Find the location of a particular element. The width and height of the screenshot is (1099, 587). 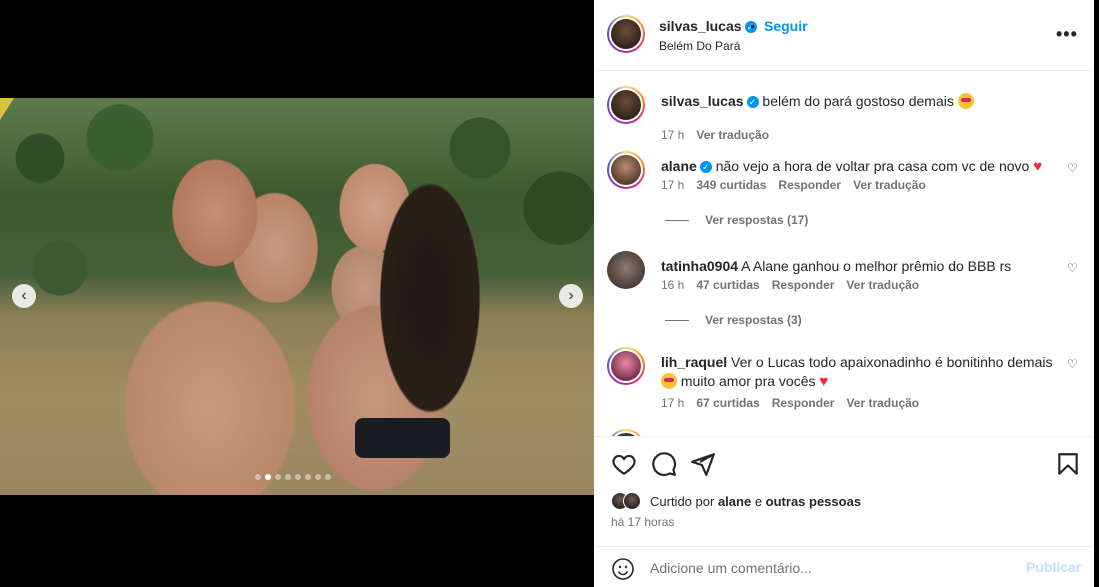

comment-time: 16 h is located at coordinates (672, 285).